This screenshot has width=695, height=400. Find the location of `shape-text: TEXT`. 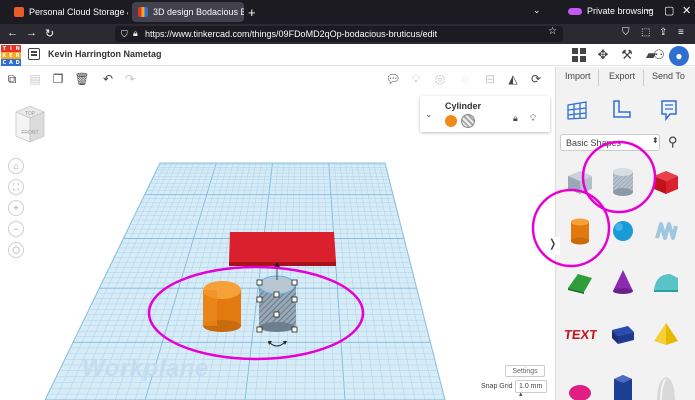

shape-text: TEXT is located at coordinates (580, 334).